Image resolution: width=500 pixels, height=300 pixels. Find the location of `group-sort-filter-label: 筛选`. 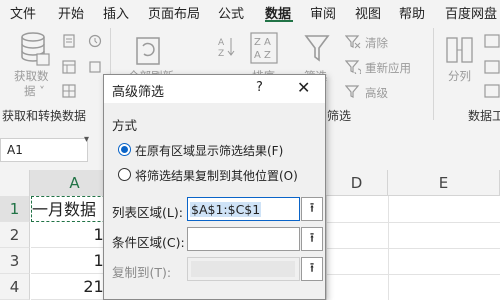

group-sort-filter-label: 筛选 is located at coordinates (339, 116).